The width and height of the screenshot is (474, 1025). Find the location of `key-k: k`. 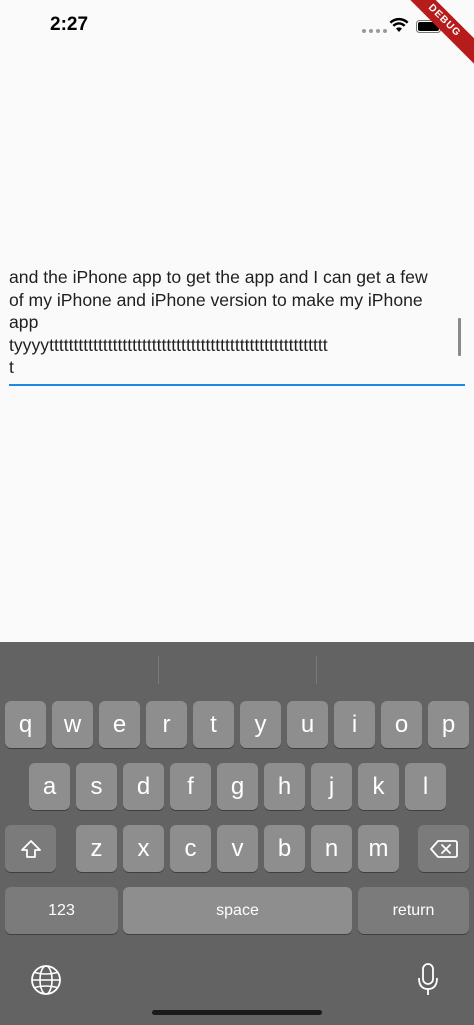

key-k: k is located at coordinates (378, 786).